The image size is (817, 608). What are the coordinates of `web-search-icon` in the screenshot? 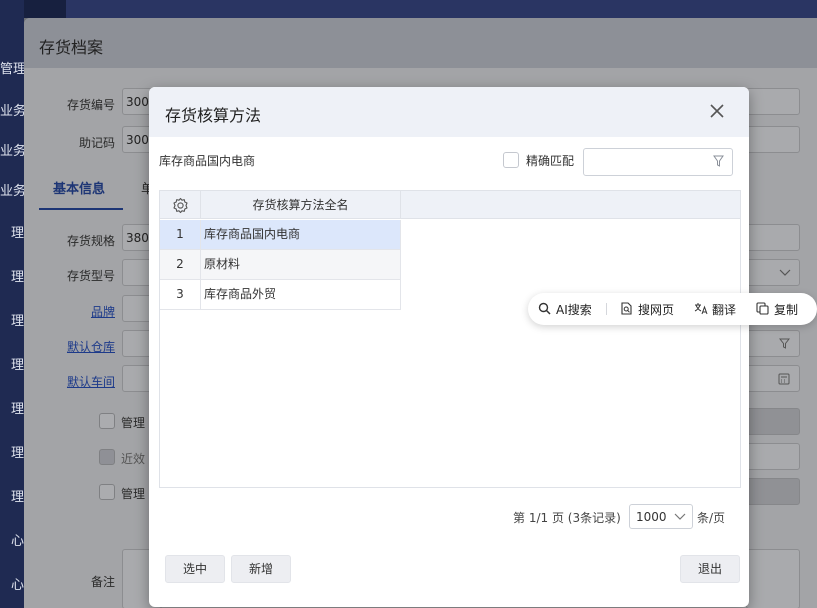 It's located at (626, 308).